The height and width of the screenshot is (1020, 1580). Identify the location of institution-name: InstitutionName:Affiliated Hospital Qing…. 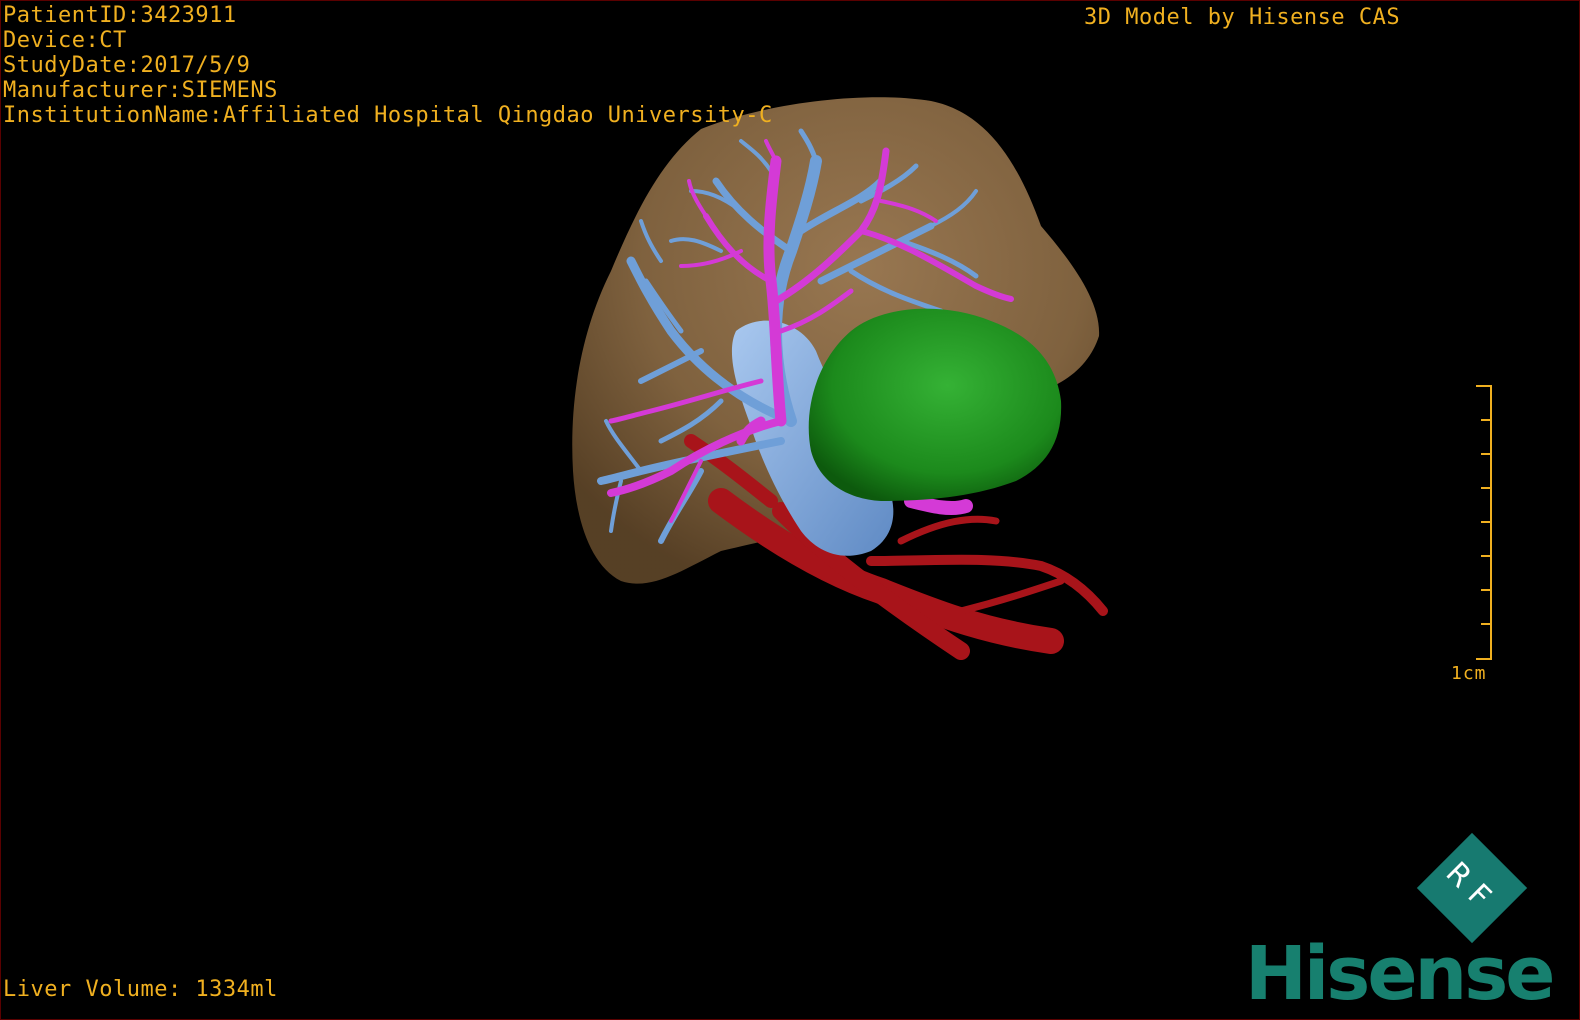
(388, 115).